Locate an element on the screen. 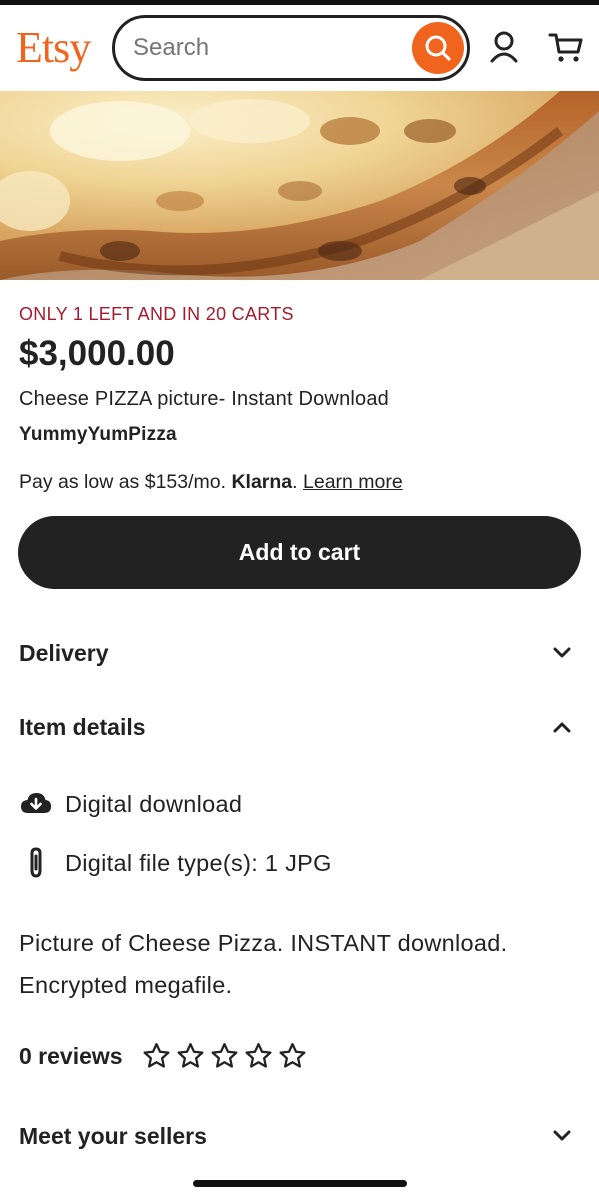 The image size is (599, 1200). klarna-brand: Klarna is located at coordinates (262, 482).